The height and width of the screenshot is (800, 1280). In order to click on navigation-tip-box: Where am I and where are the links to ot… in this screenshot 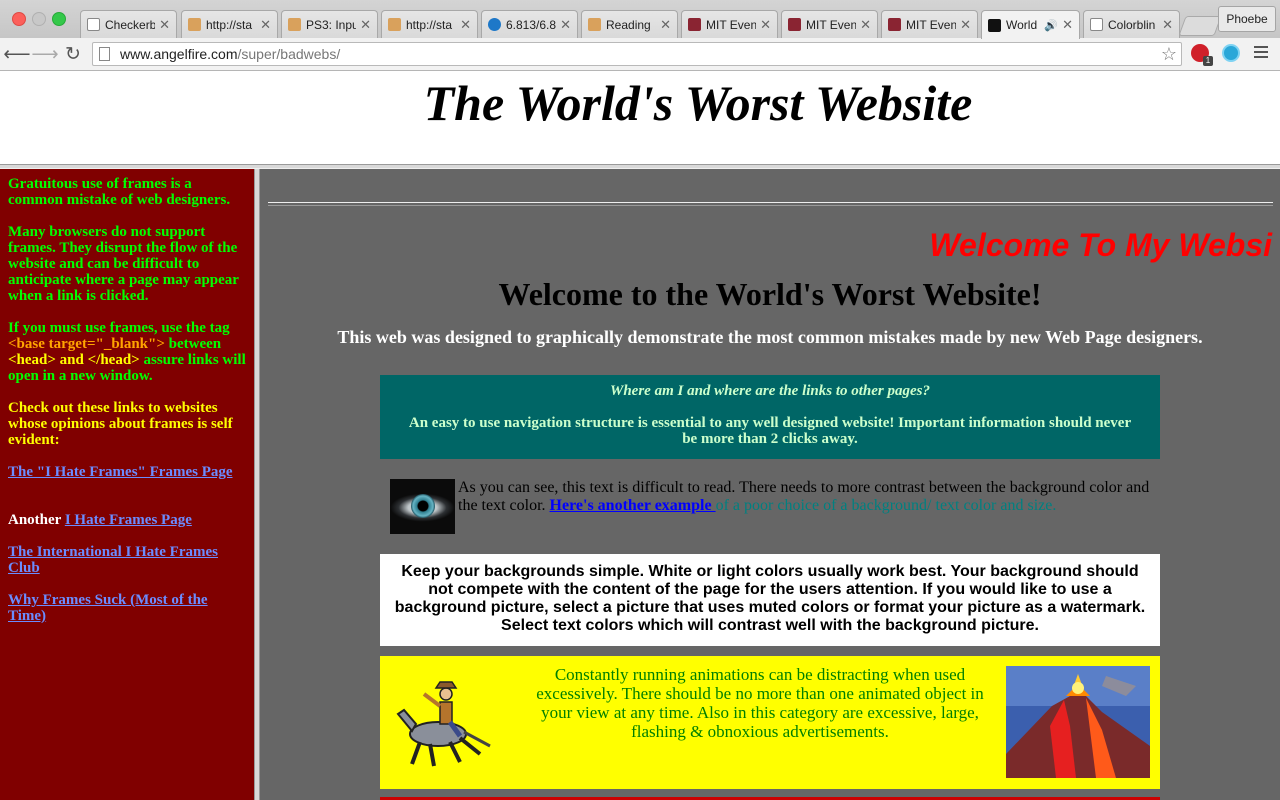, I will do `click(770, 417)`.